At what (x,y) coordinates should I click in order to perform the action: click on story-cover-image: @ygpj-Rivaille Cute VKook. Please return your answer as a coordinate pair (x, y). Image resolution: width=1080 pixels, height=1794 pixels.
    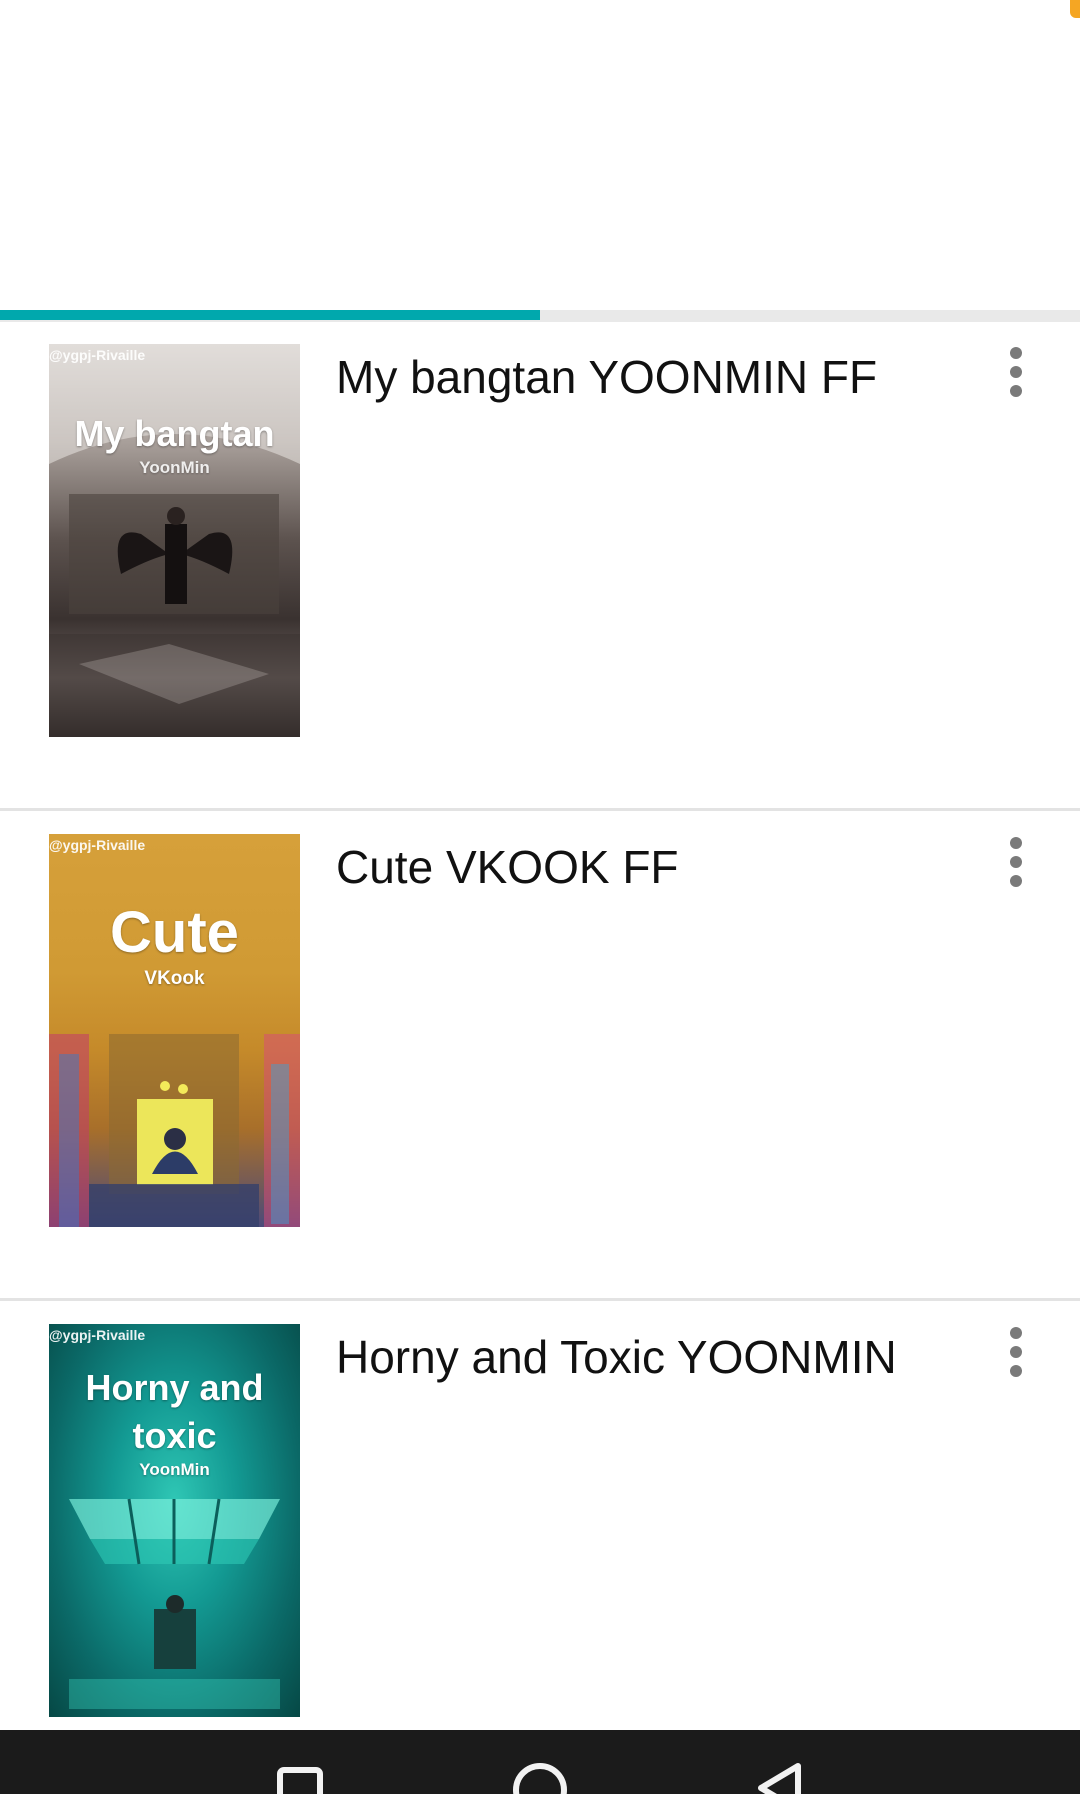
    Looking at the image, I should click on (174, 1030).